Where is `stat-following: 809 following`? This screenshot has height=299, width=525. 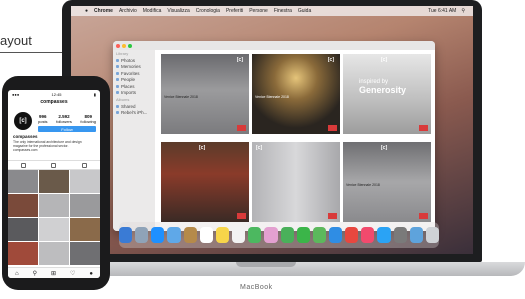
stat-following: 809 following is located at coordinates (88, 119).